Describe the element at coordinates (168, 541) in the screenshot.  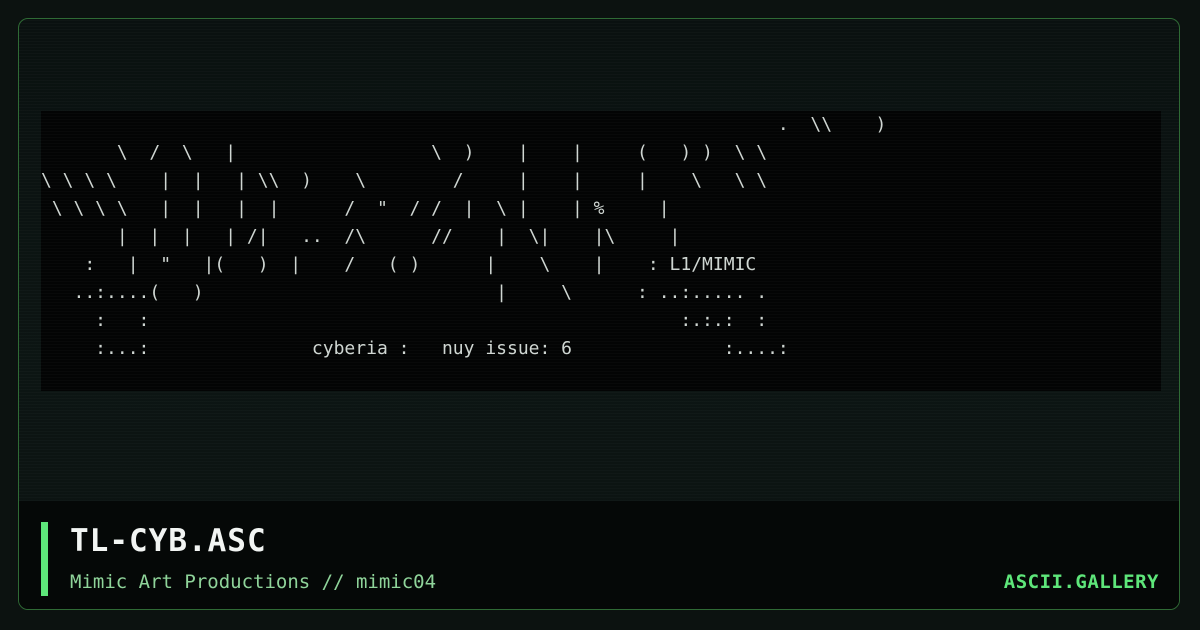
I see `artwork-title: TL-CYB.ASC` at that location.